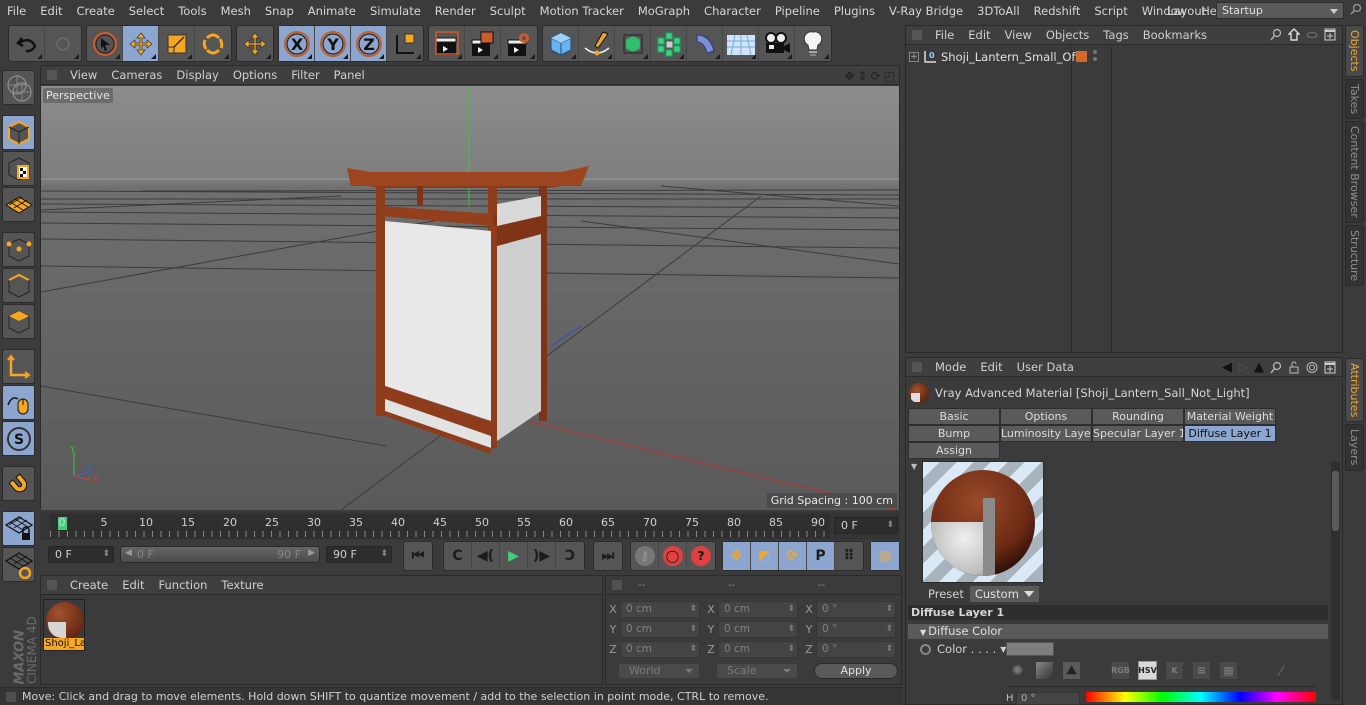 The height and width of the screenshot is (705, 1366). Describe the element at coordinates (1354, 255) in the screenshot. I see `side-tab-structure: Structure` at that location.